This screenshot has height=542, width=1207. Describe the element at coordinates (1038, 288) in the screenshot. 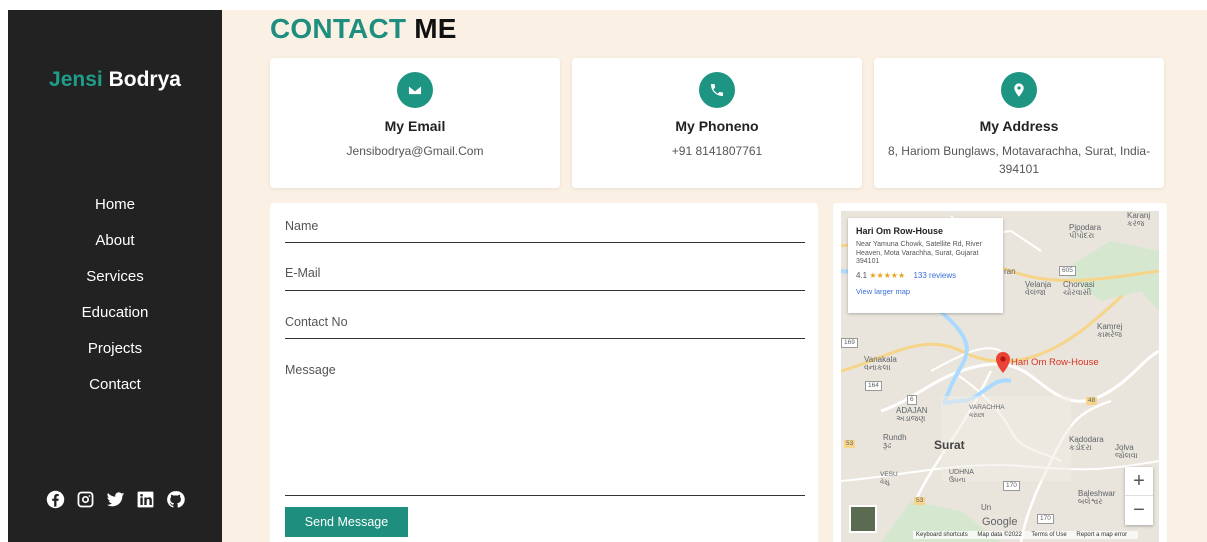

I see `map-label-velanja: Velanja વેલંજા` at that location.